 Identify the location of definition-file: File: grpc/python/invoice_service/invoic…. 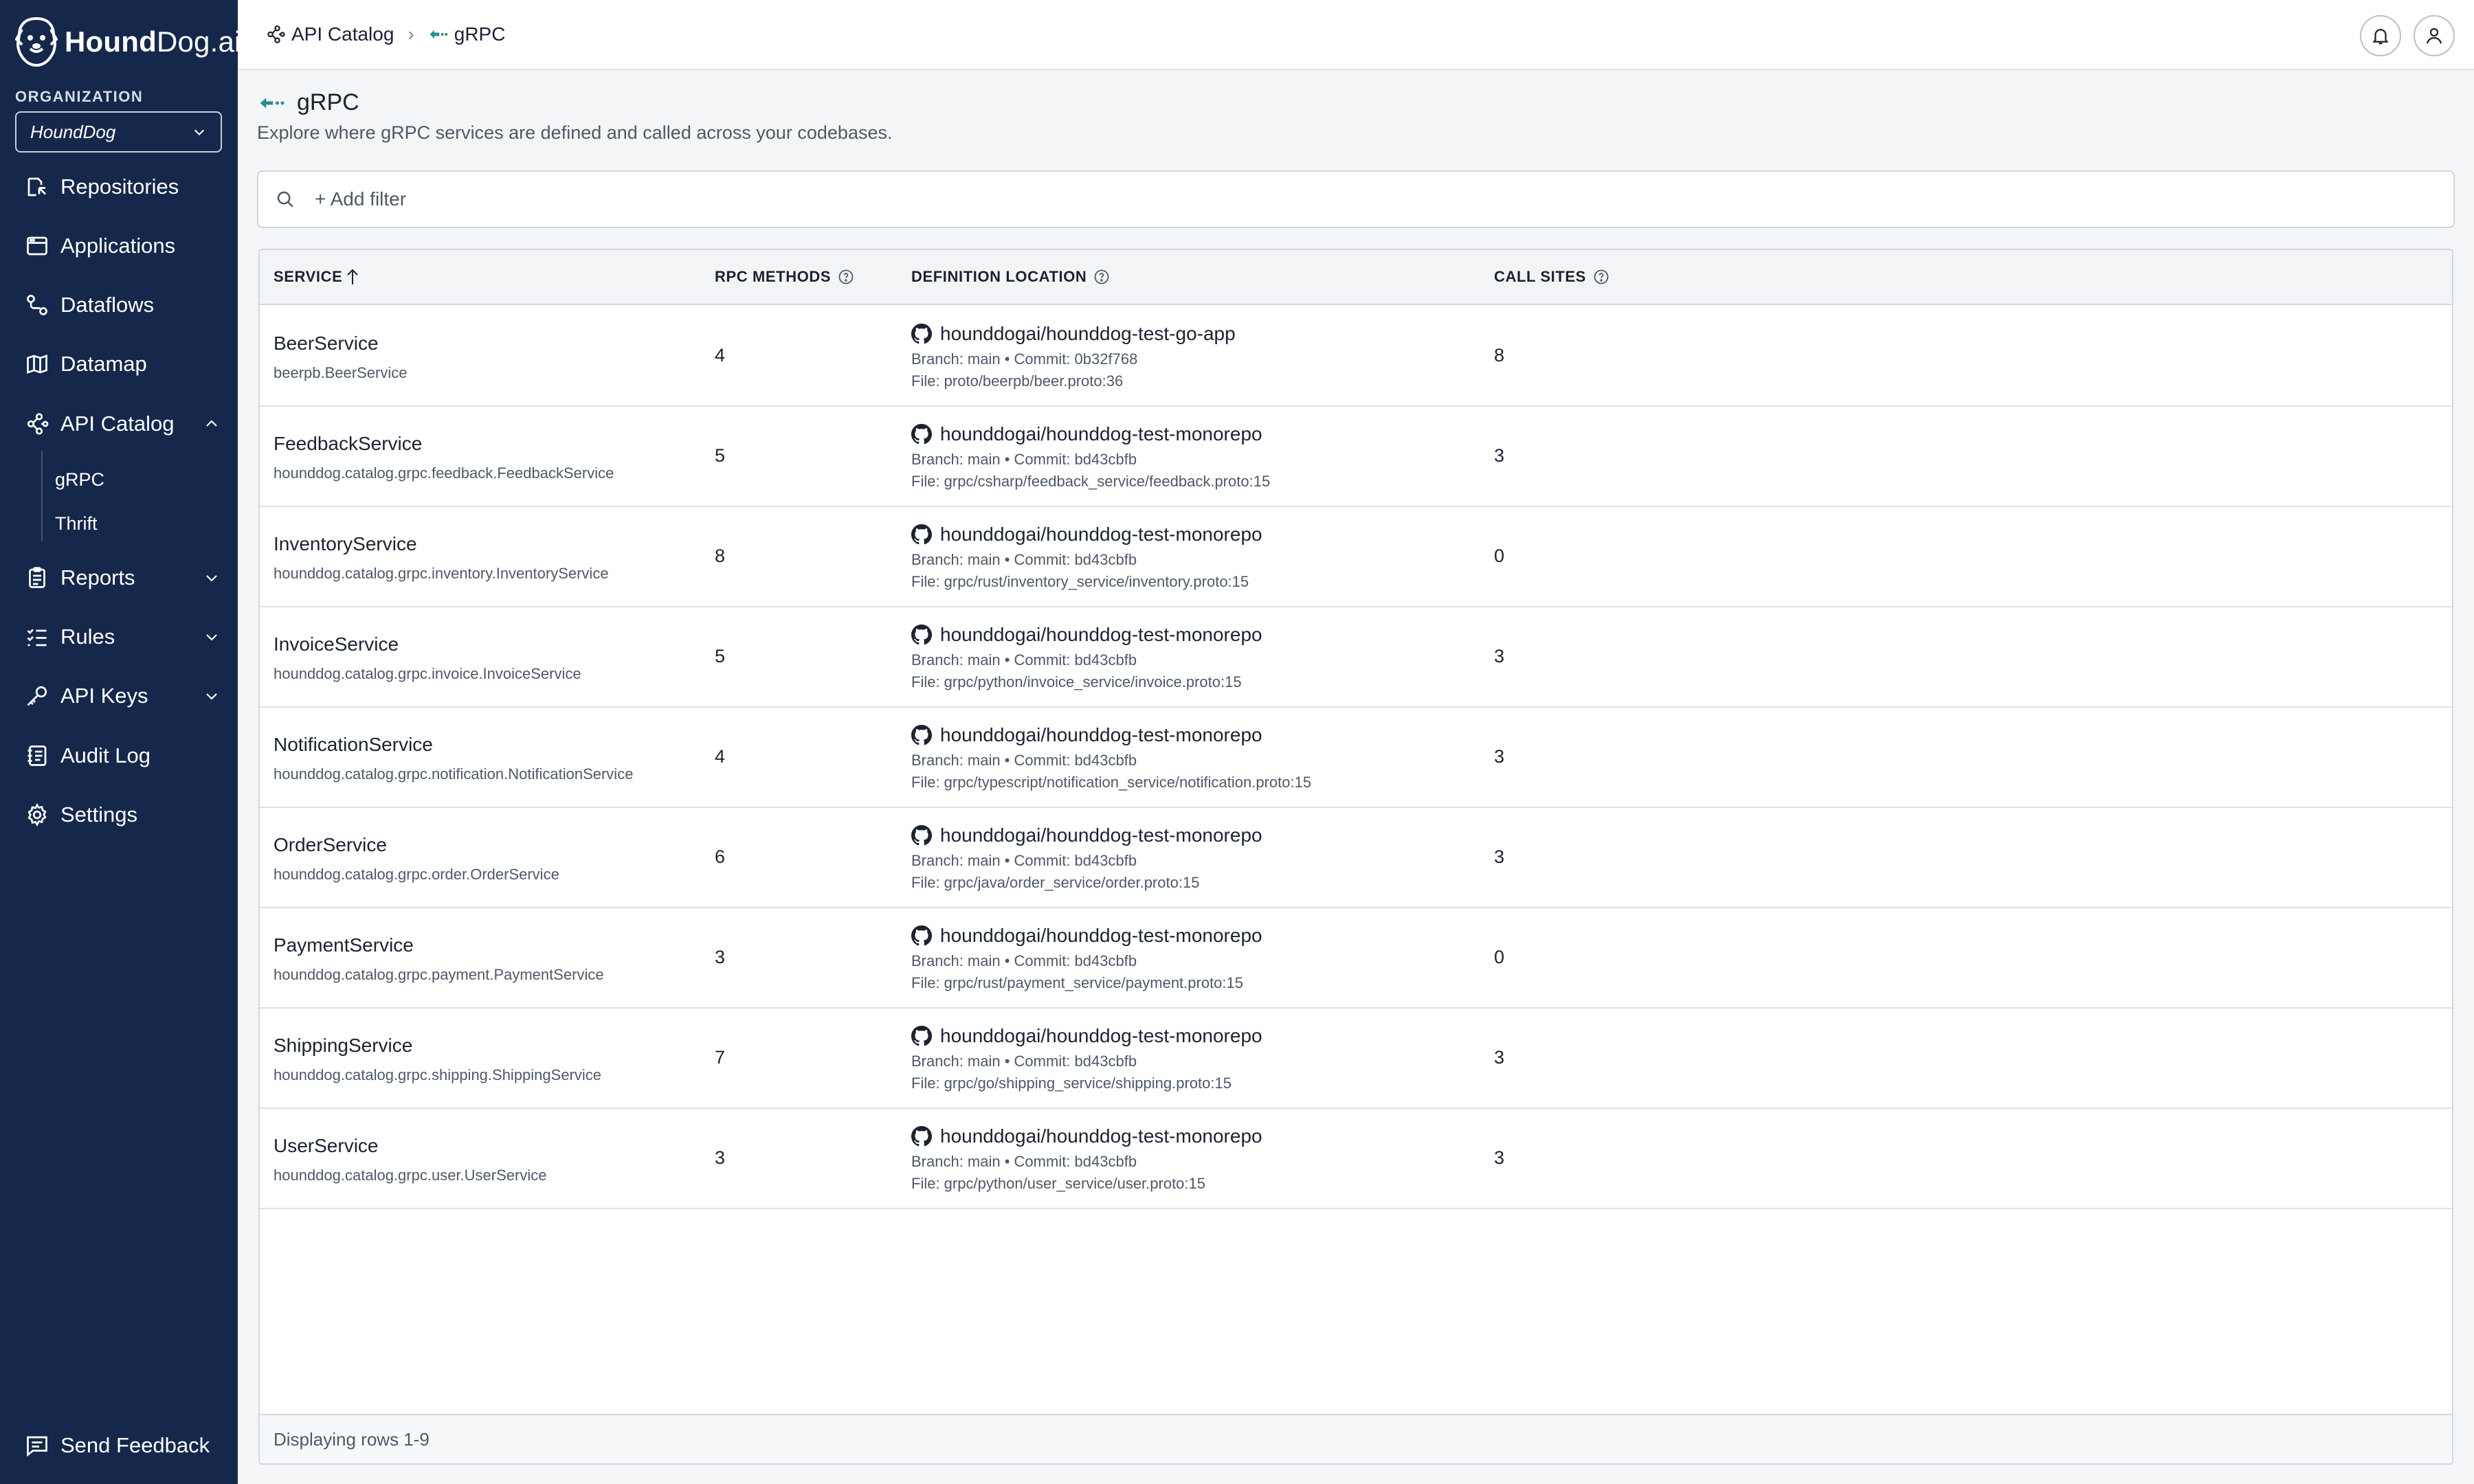
(1076, 681).